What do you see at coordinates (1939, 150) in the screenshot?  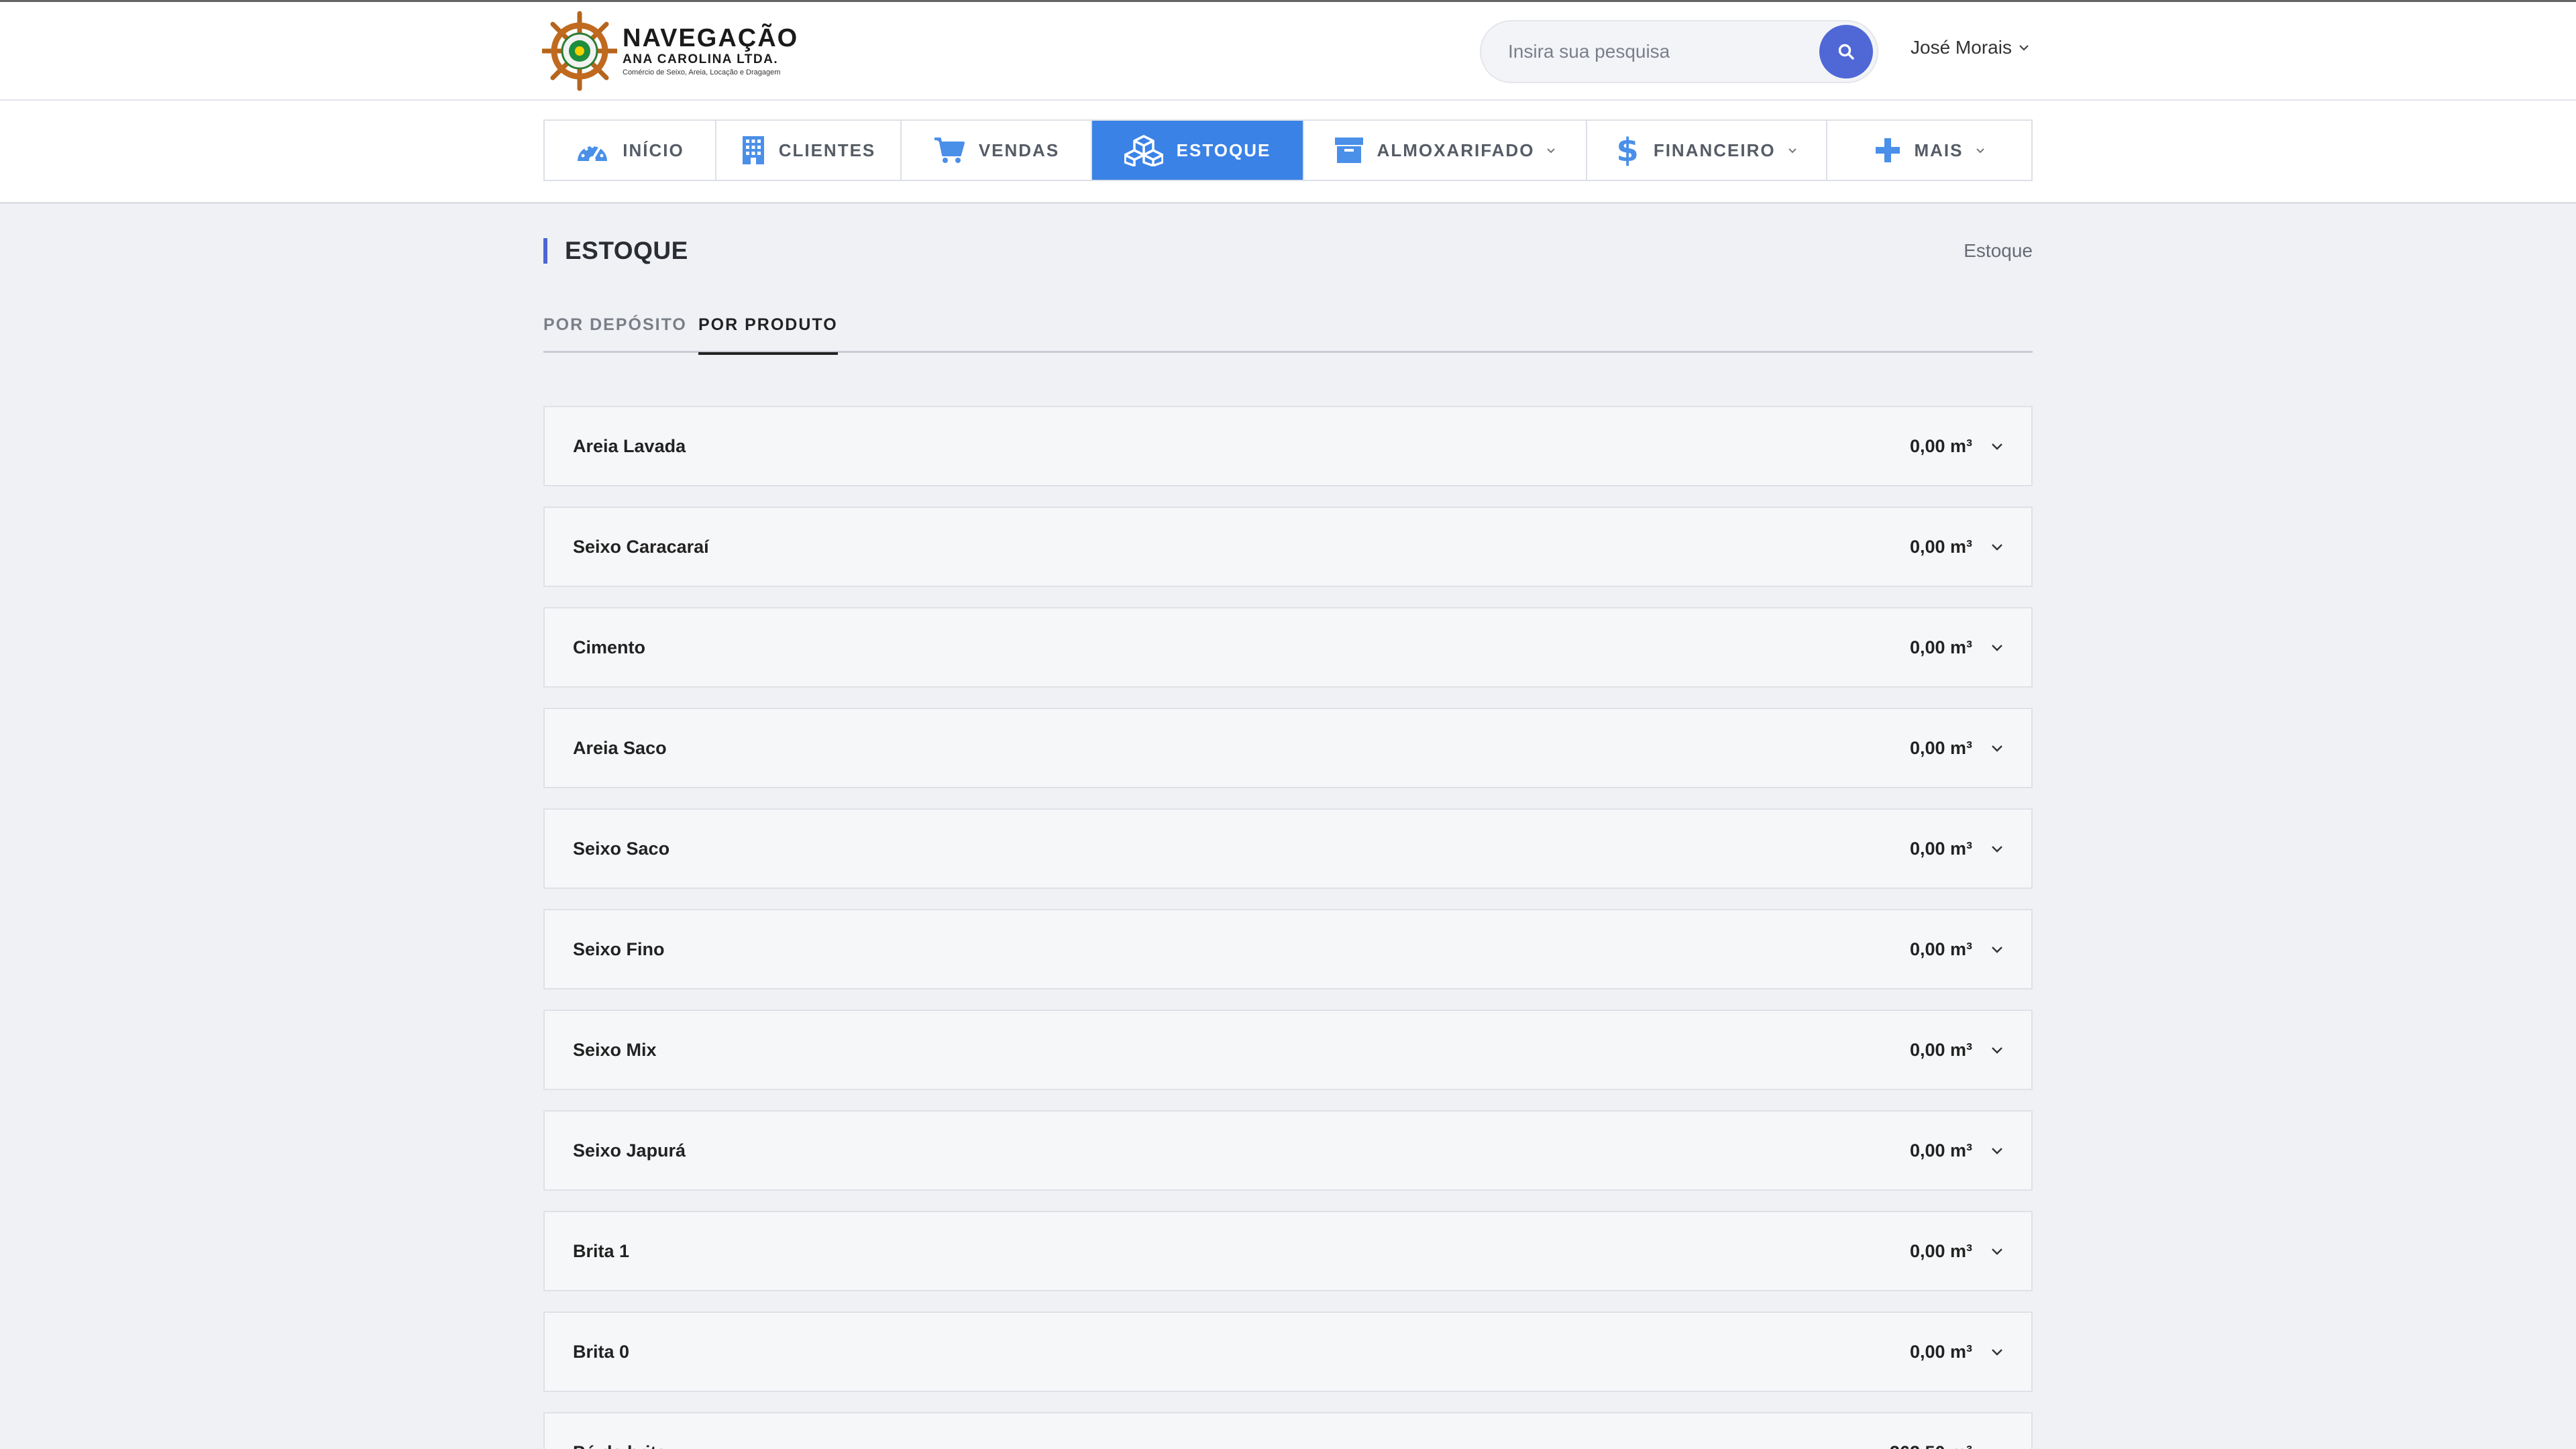 I see `nav-label: MAIS` at bounding box center [1939, 150].